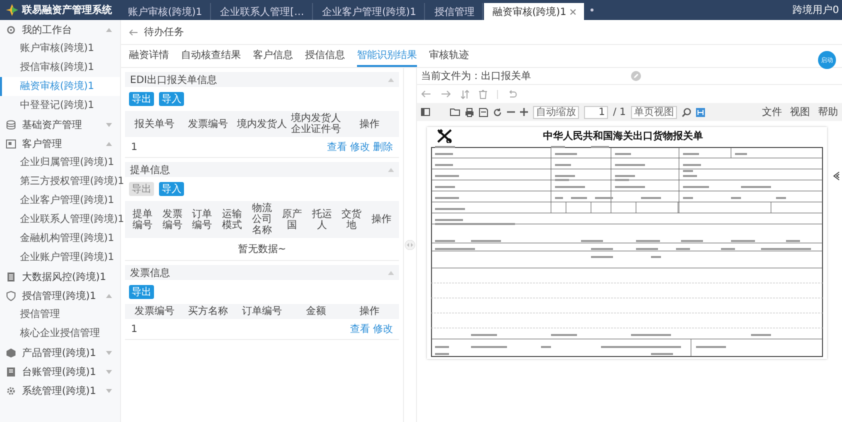 The image size is (842, 422). What do you see at coordinates (60, 105) in the screenshot?
I see `sidebar-item: 中登登记(跨境)1` at bounding box center [60, 105].